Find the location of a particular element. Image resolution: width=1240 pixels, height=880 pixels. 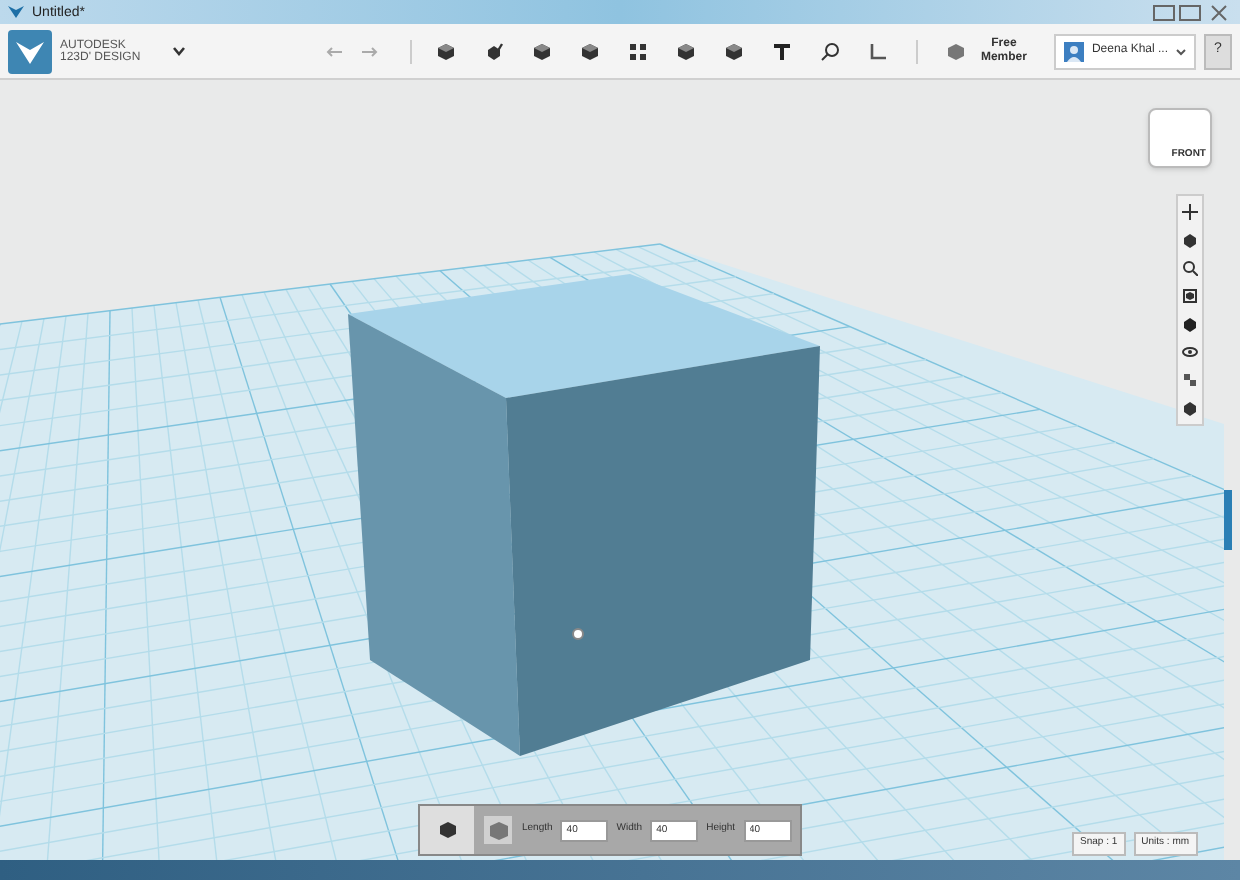

side-panel-handle is located at coordinates (1228, 520).